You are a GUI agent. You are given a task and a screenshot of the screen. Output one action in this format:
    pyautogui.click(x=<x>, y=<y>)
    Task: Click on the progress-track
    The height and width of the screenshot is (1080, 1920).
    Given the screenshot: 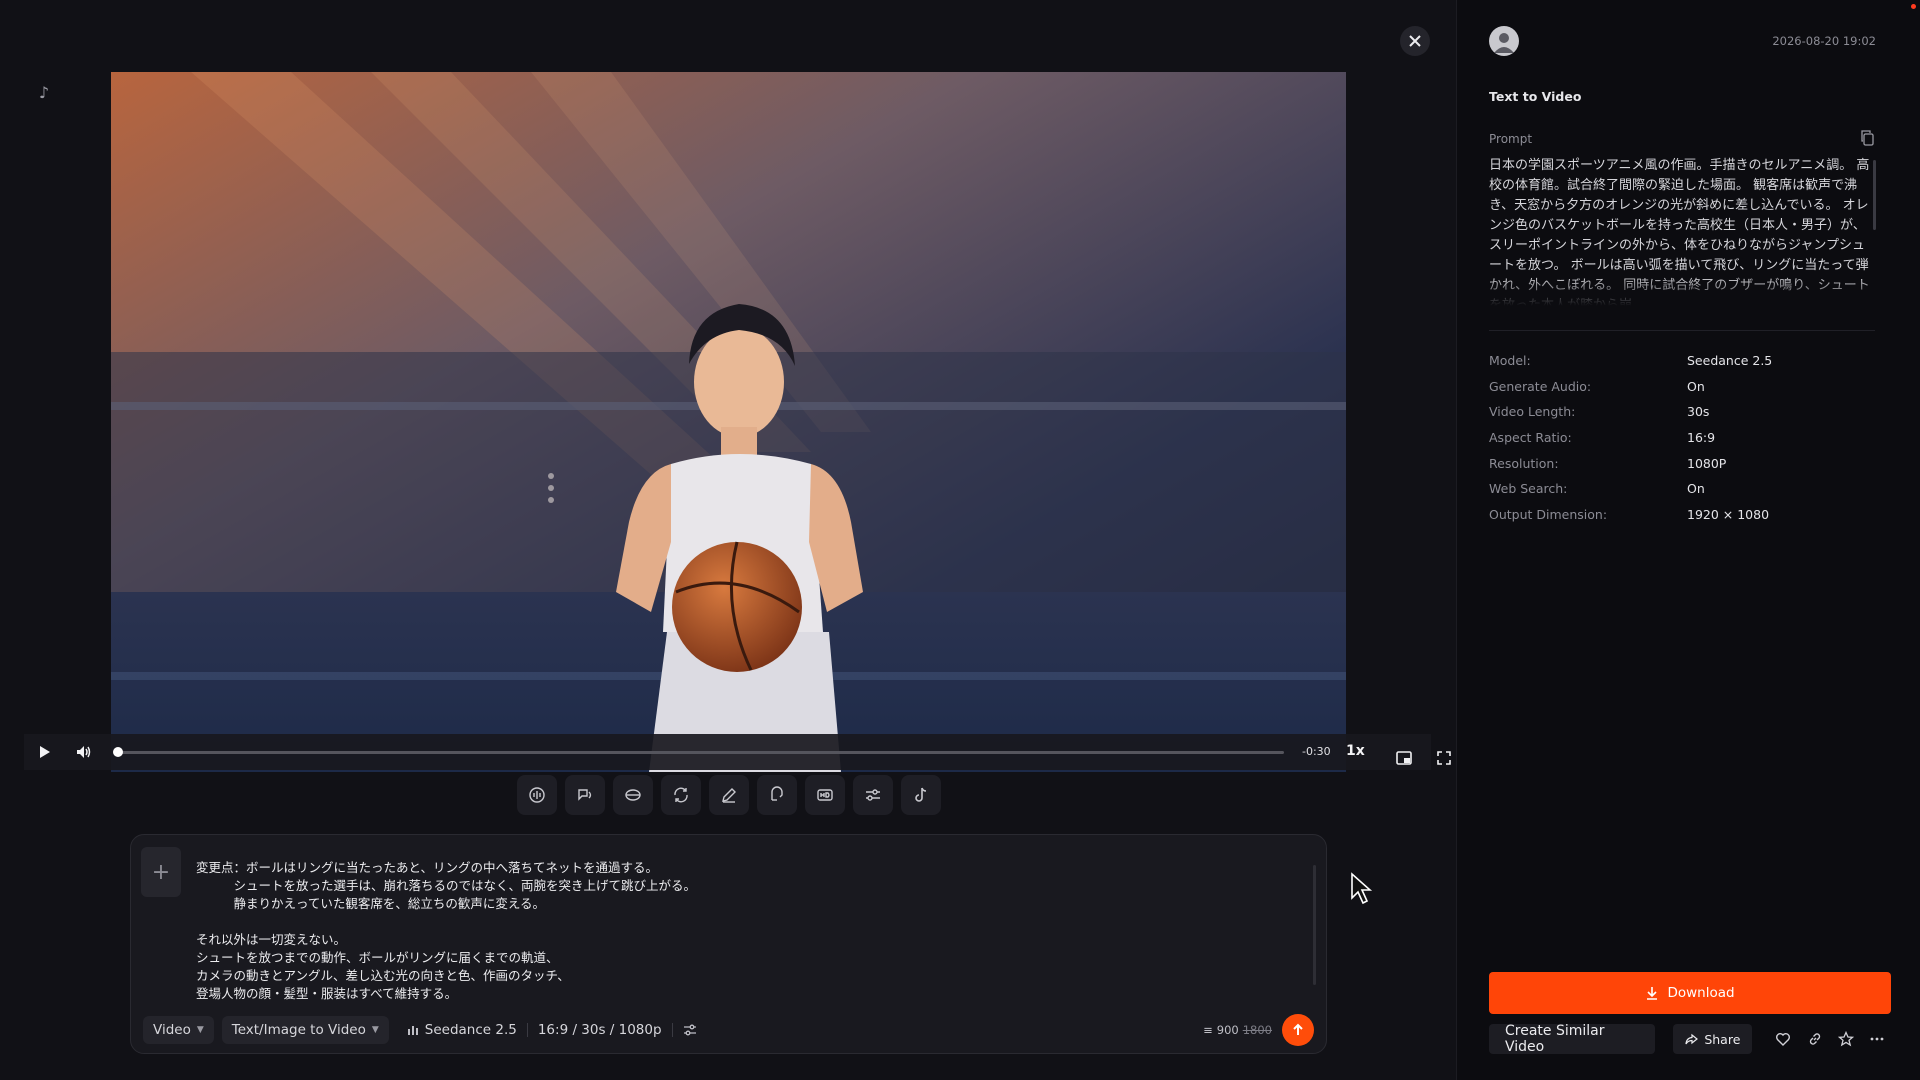 What is the action you would take?
    pyautogui.click(x=700, y=752)
    